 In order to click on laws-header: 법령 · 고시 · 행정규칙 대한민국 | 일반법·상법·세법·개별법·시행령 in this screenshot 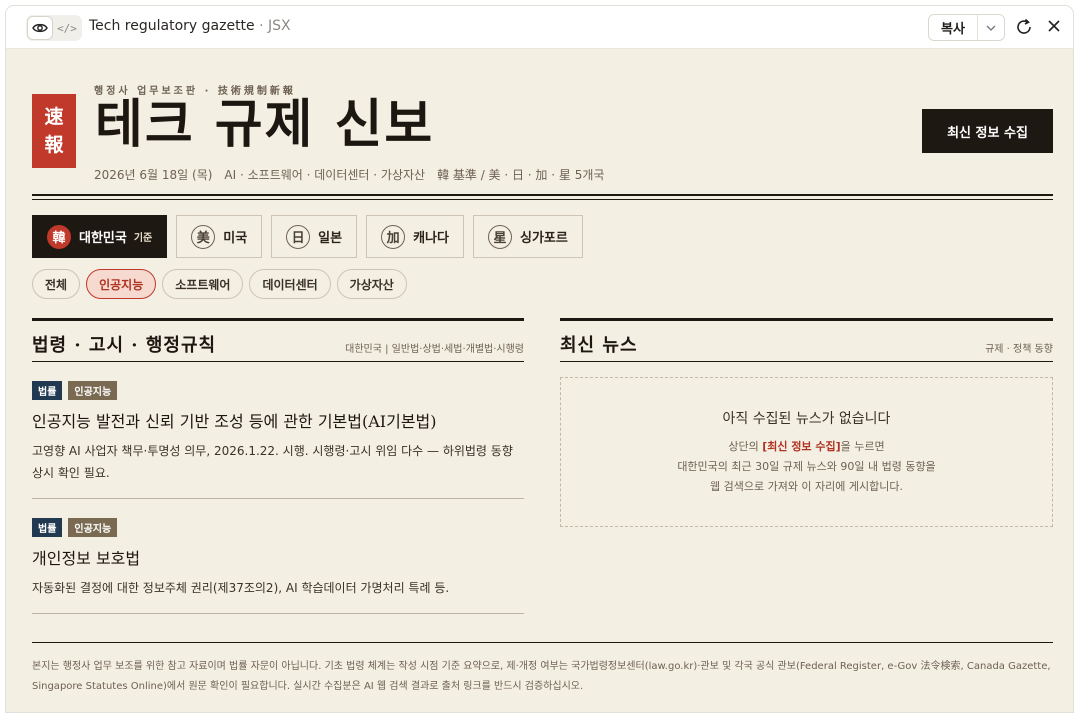, I will do `click(278, 340)`.